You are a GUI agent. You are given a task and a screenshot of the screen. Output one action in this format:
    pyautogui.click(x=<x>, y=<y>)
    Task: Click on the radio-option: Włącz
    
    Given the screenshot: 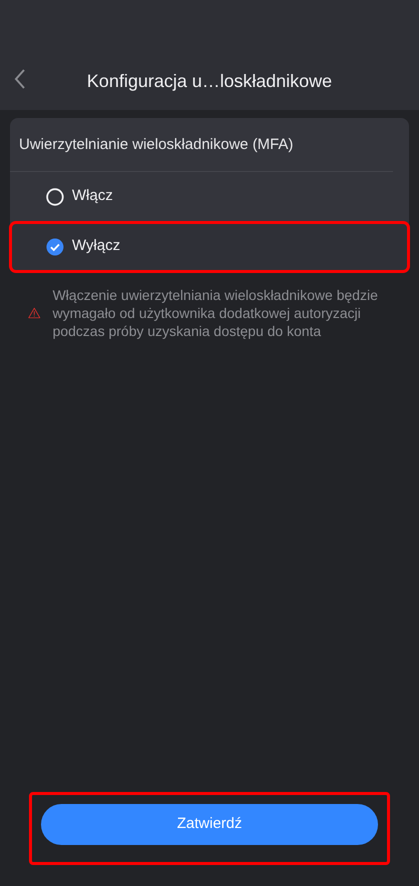 What is the action you would take?
    pyautogui.click(x=209, y=197)
    